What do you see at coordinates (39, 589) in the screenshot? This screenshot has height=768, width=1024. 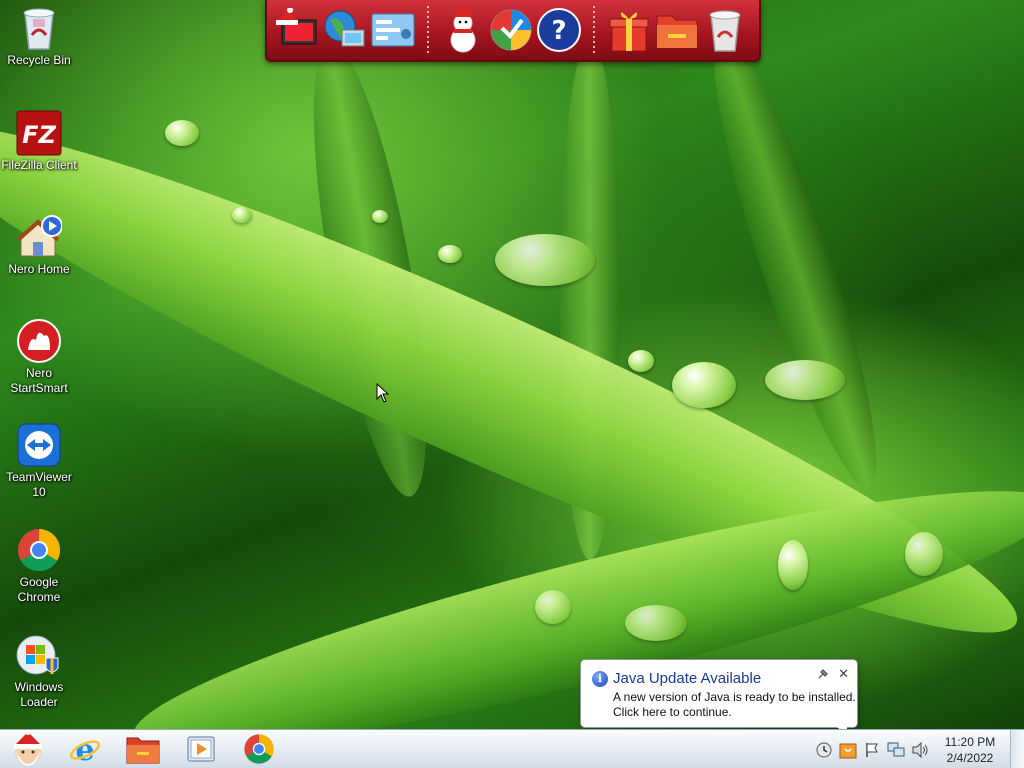 I see `desktop-icon-label: Google Chrome` at bounding box center [39, 589].